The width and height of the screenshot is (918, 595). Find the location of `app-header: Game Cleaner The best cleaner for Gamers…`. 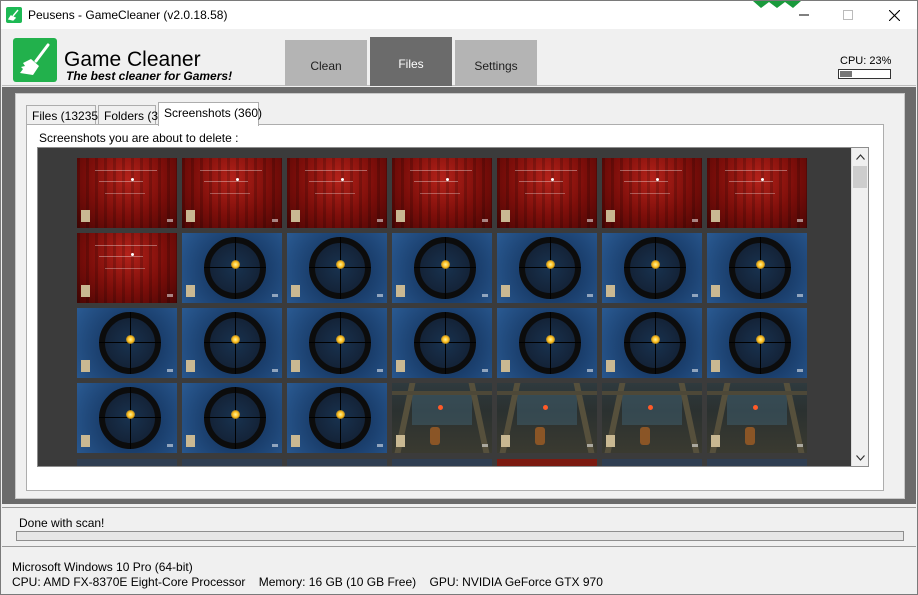

app-header: Game Cleaner The best cleaner for Gamers… is located at coordinates (459, 57).